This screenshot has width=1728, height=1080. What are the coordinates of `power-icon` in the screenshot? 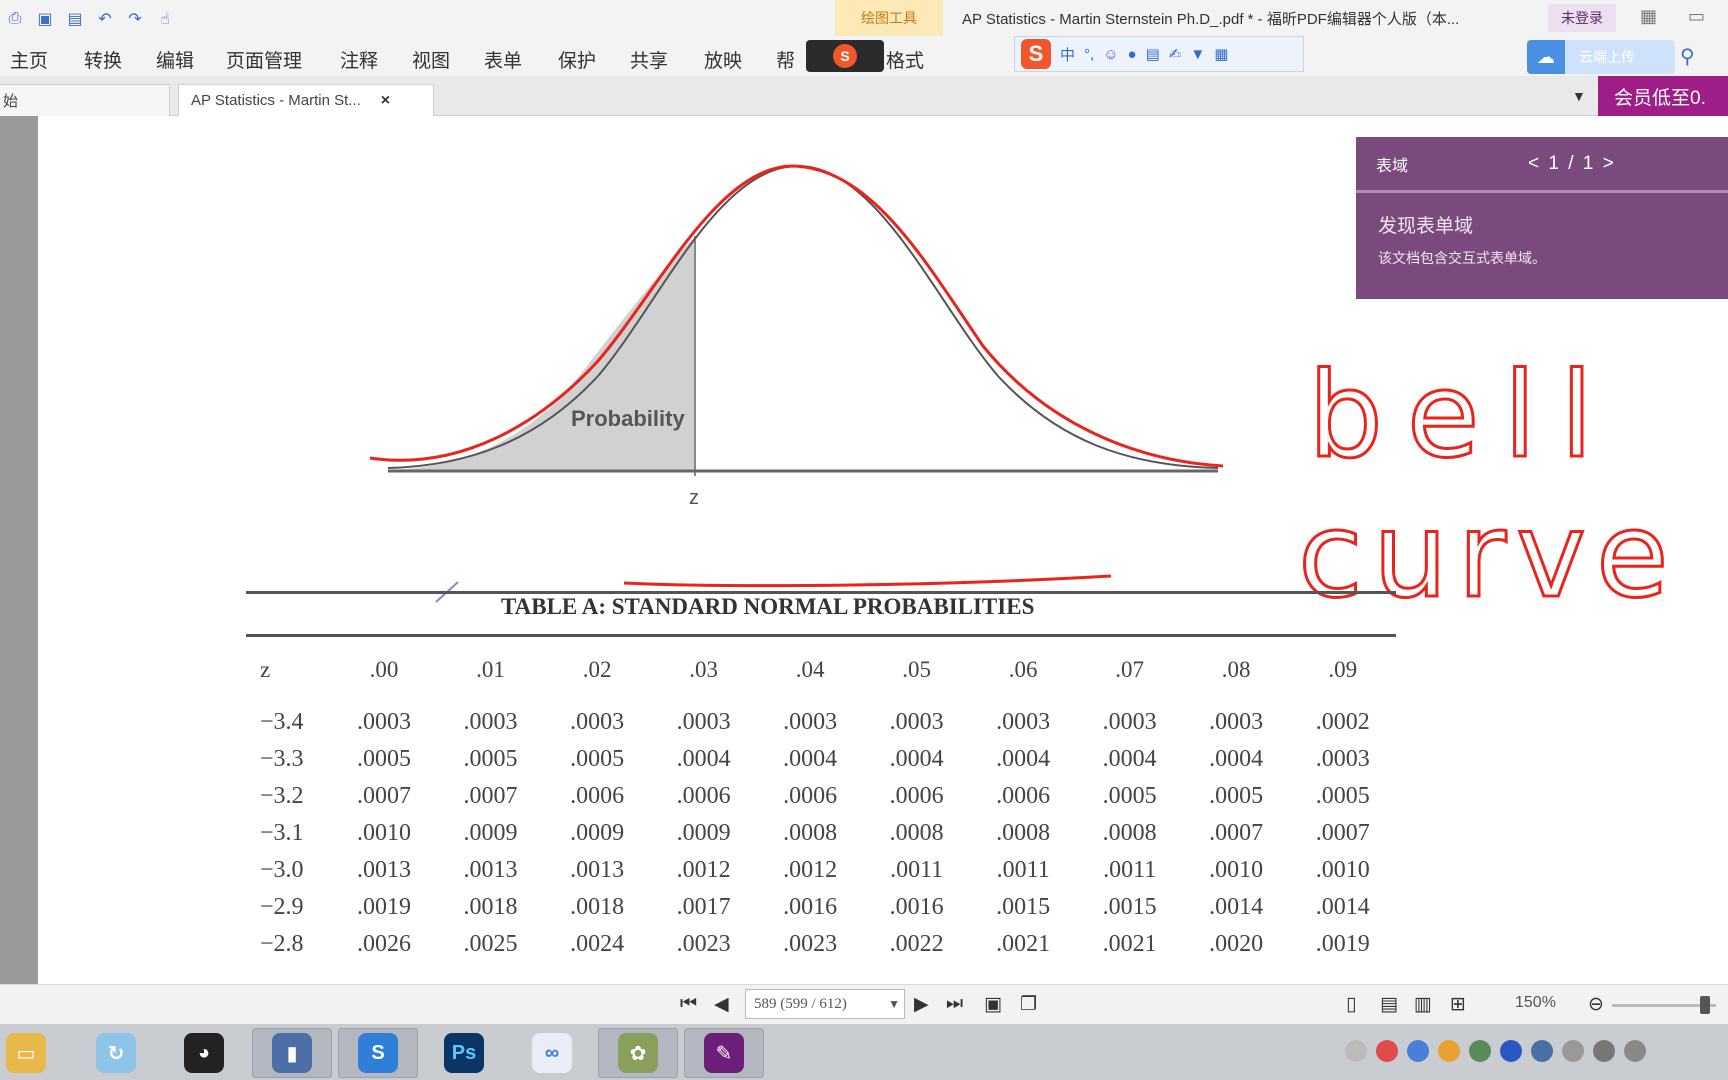 It's located at (1635, 1051).